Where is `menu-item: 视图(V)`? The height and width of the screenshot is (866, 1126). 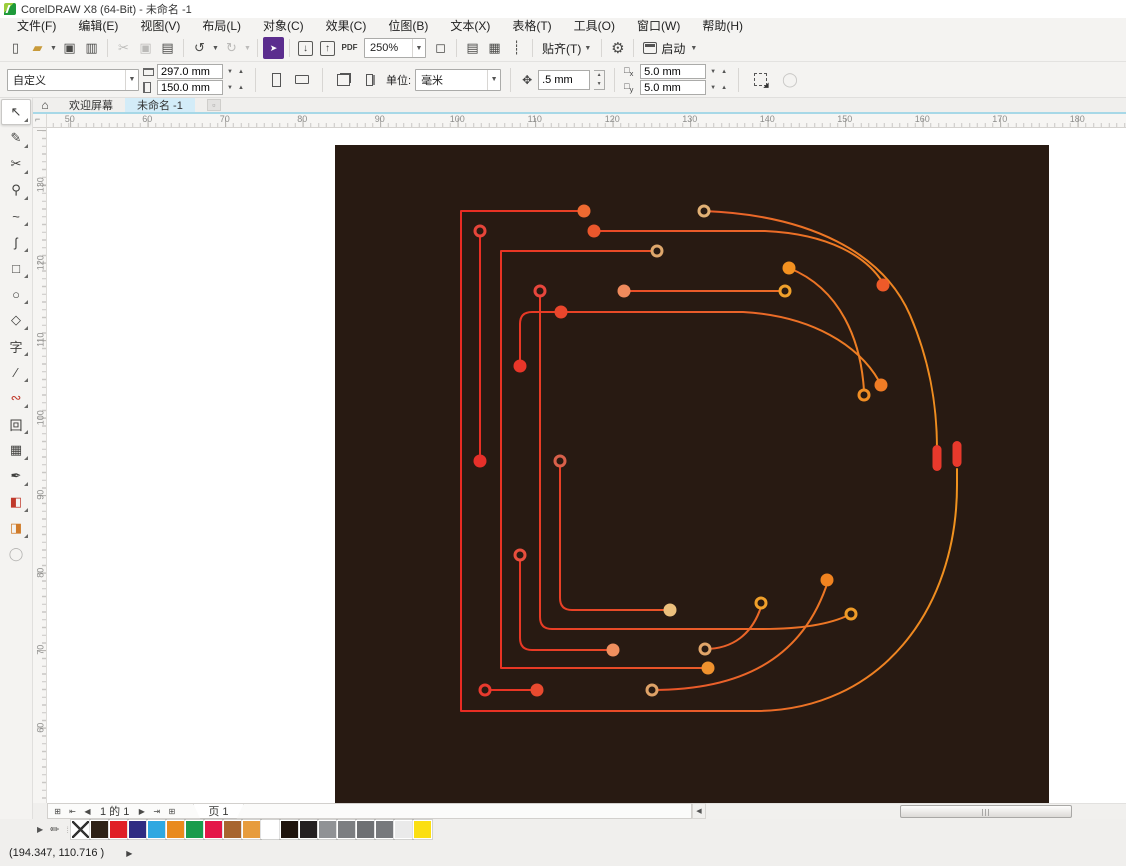
menu-item: 视图(V) is located at coordinates (160, 26).